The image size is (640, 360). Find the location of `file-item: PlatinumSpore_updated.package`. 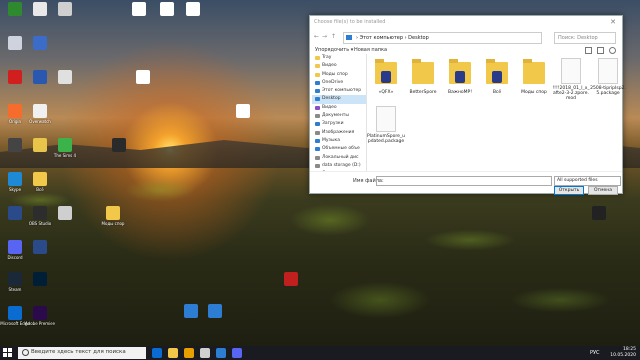

file-item: PlatinumSpore_updated.package is located at coordinates (386, 125).